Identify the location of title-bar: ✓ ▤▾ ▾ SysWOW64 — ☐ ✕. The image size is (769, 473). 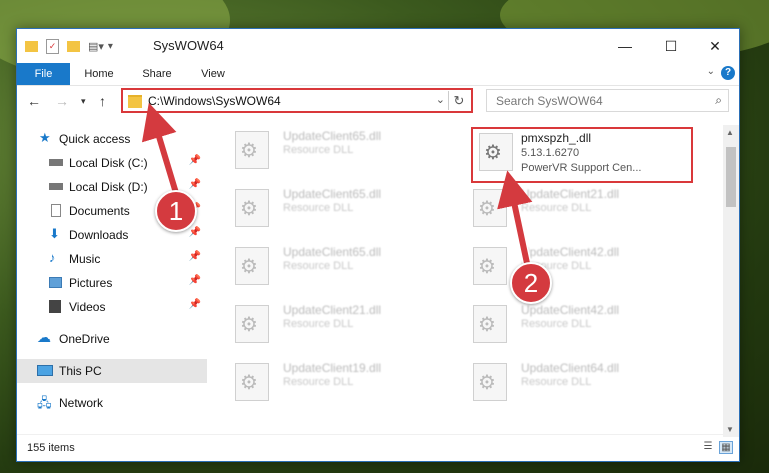
(378, 46).